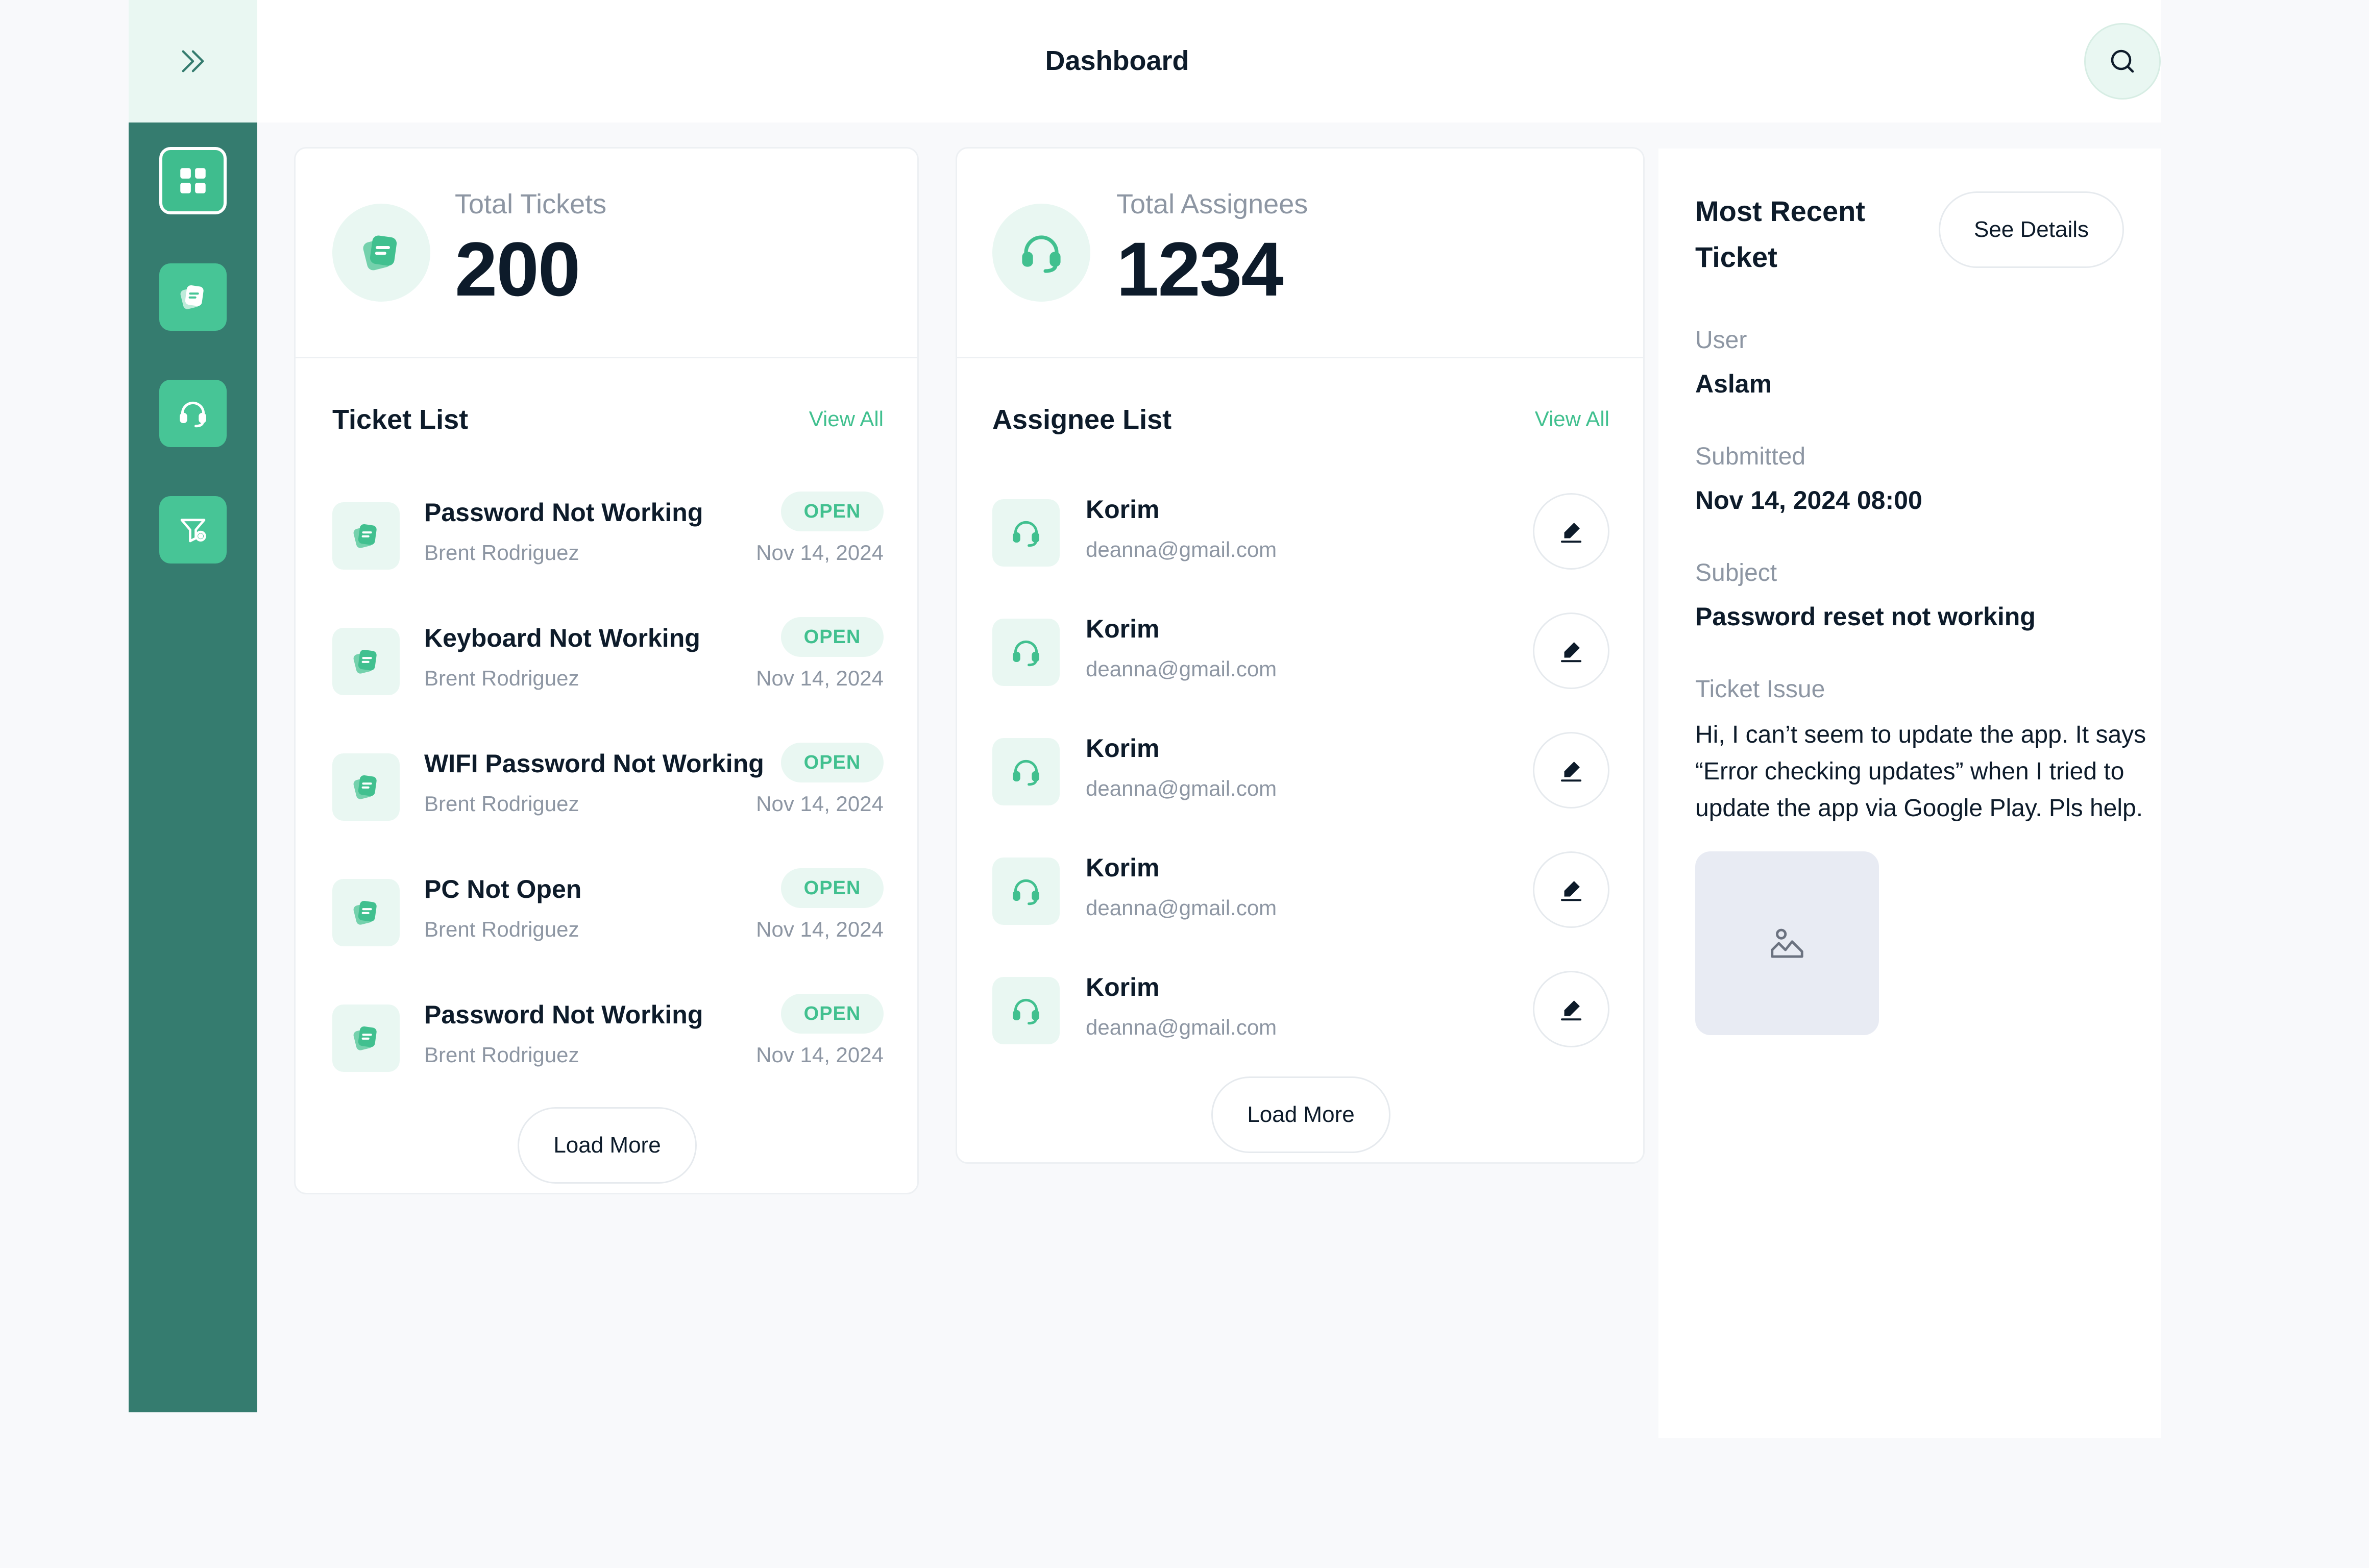 This screenshot has height=1568, width=2369. Describe the element at coordinates (1760, 689) in the screenshot. I see `ticket-issue-label: Ticket Issue` at that location.